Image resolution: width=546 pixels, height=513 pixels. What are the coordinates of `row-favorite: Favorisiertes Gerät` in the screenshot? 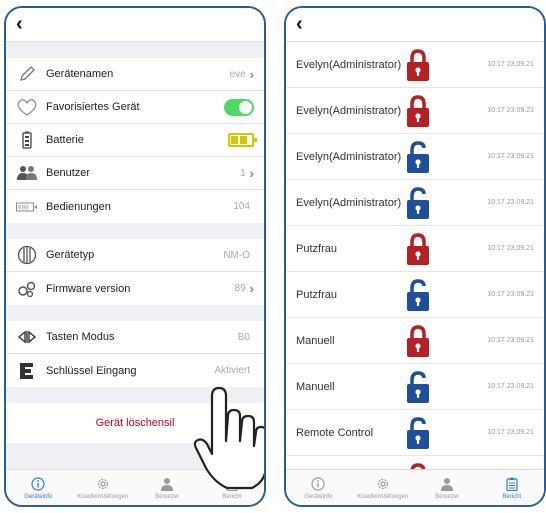 It's located at (135, 107).